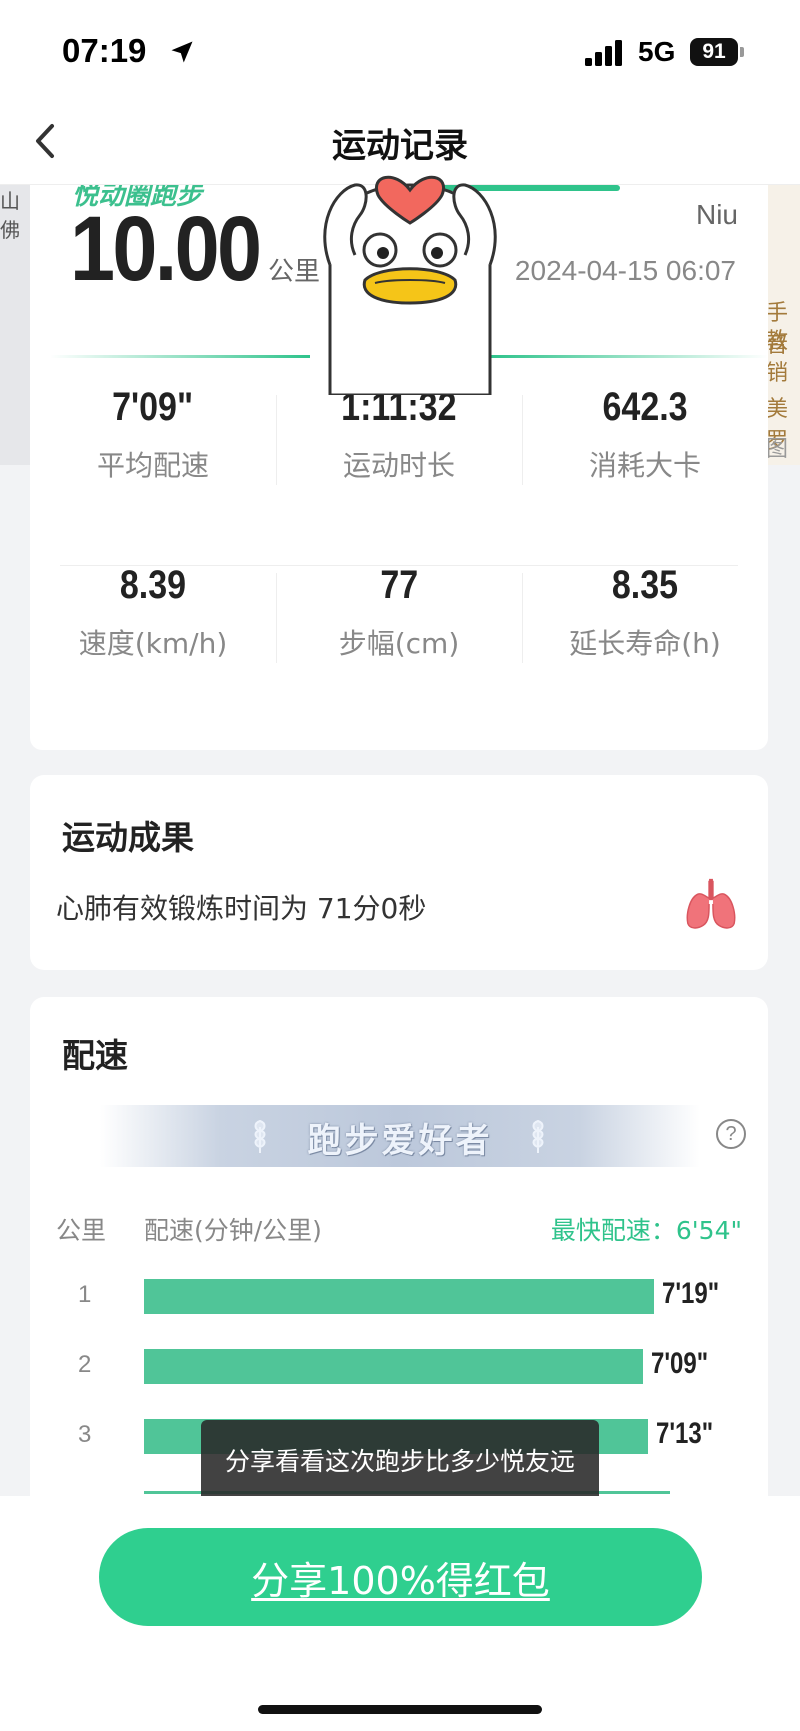 The width and height of the screenshot is (800, 1731). Describe the element at coordinates (400, 1141) in the screenshot. I see `runner-level-text: 跑步爱好者` at that location.